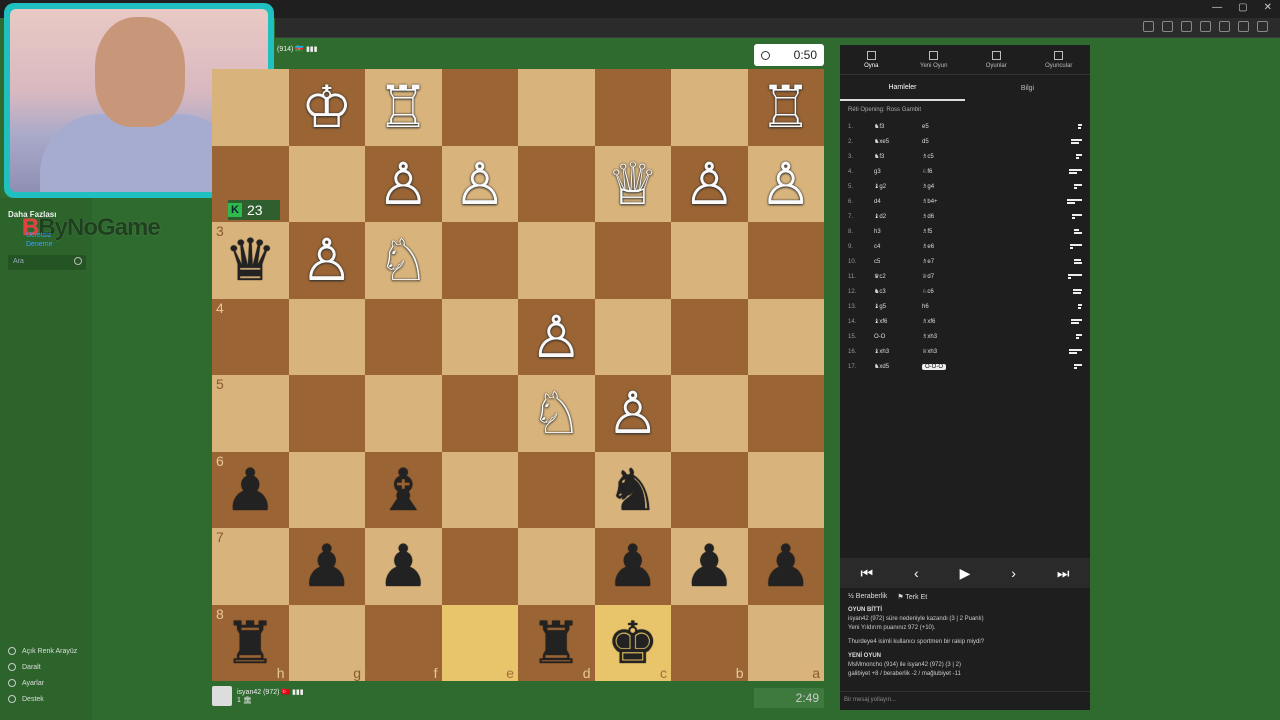  I want to click on white-move: h3, so click(898, 232).